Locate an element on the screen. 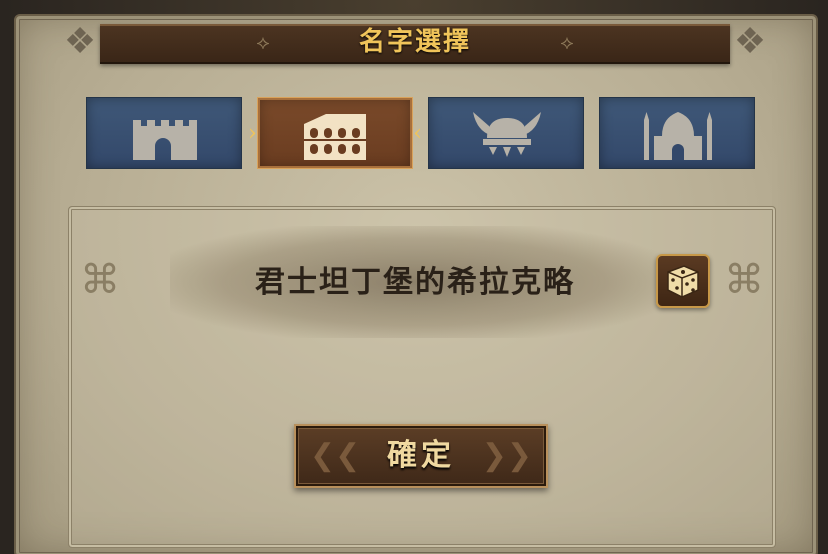 The height and width of the screenshot is (554, 828). culture-tabs: › ‹ is located at coordinates (421, 133).